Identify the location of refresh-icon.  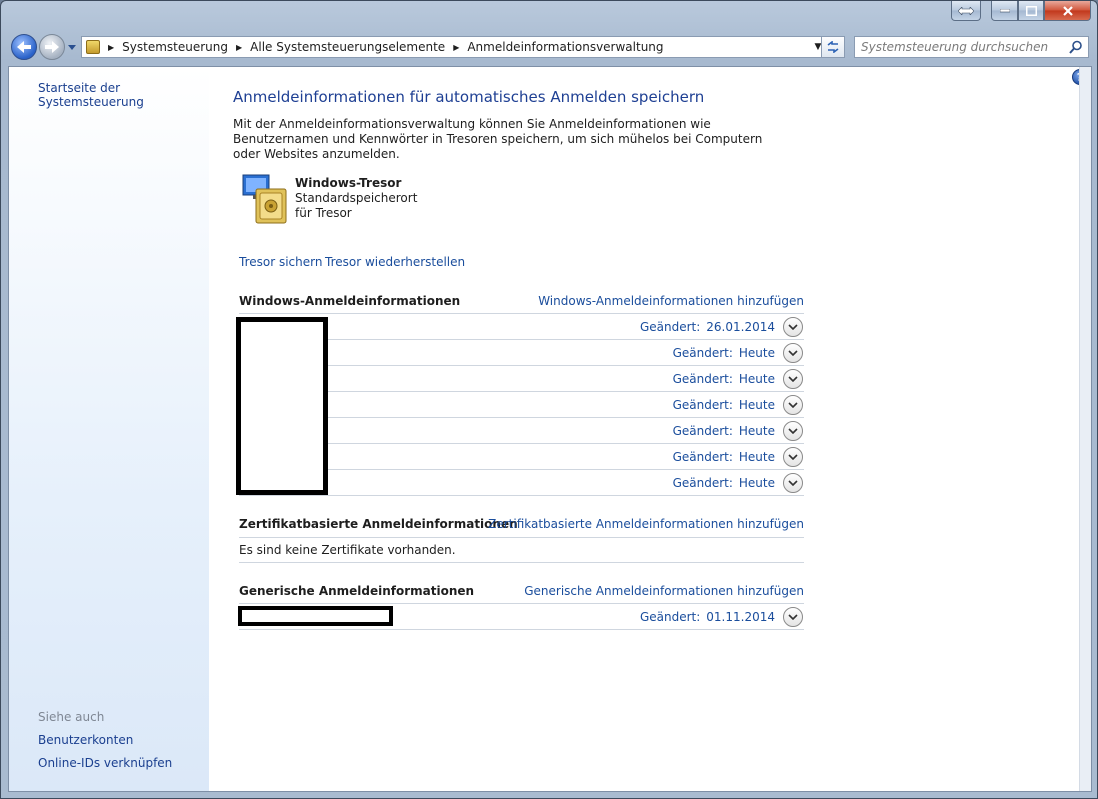
(833, 47).